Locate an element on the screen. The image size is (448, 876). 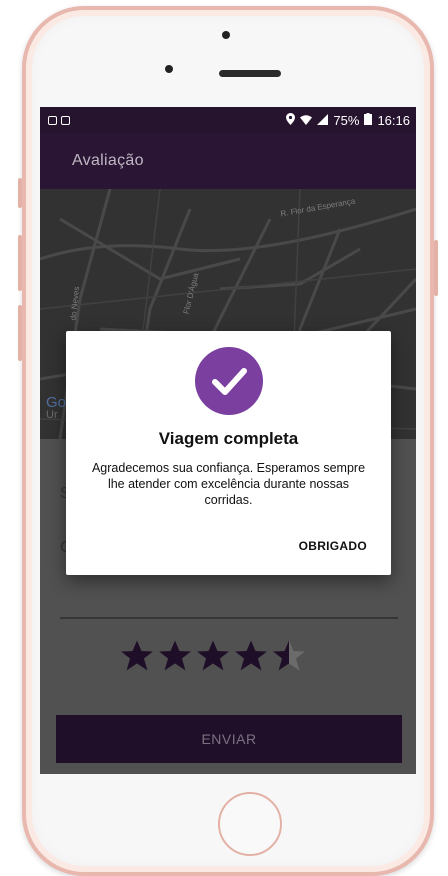
sensor-dot is located at coordinates (169, 69).